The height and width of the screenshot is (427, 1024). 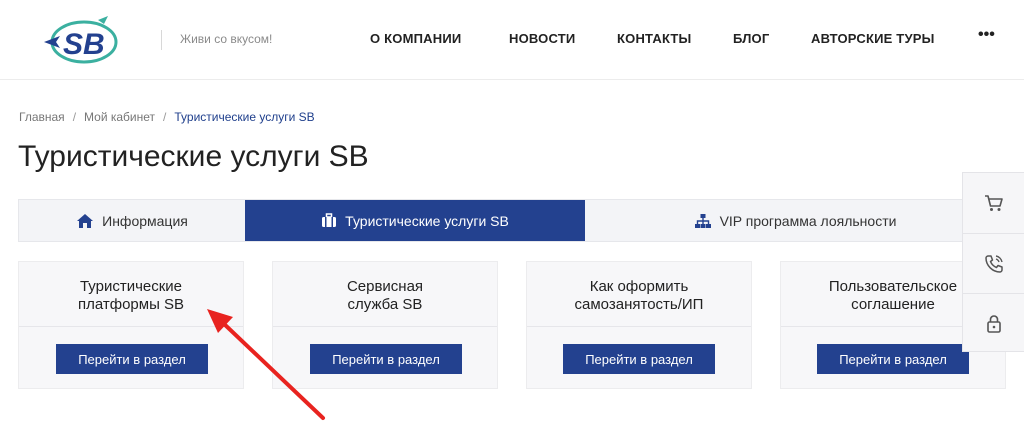 I want to click on nav-author-tours: АВТОРСКИЕ ТУРЫ, so click(x=873, y=38).